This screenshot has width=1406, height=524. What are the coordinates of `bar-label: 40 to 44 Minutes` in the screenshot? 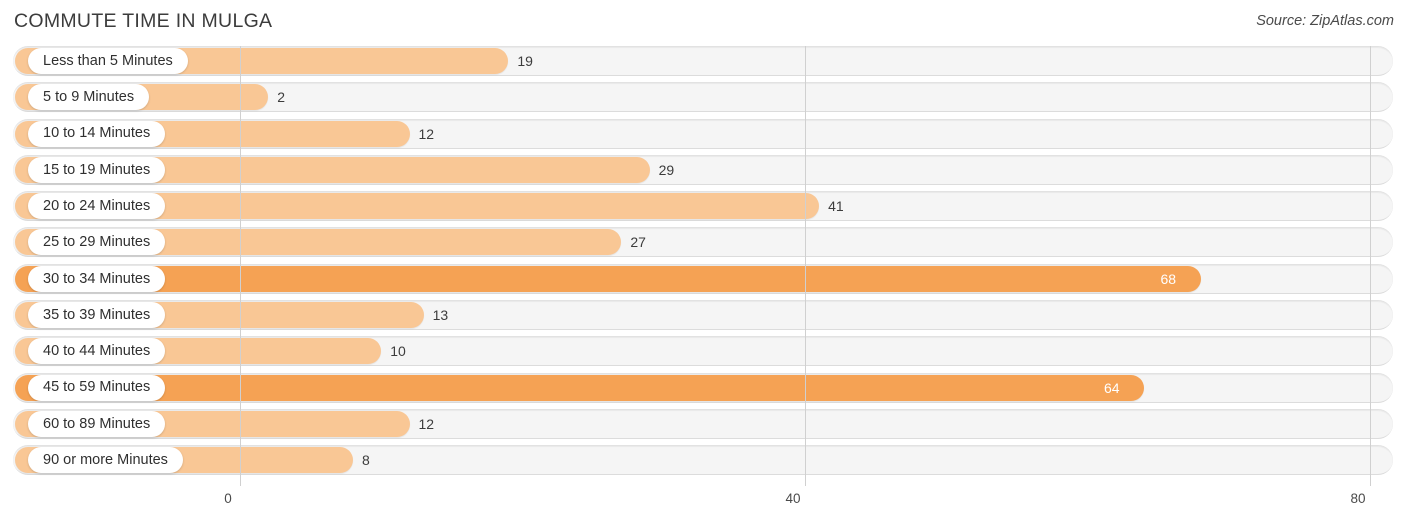 It's located at (97, 351).